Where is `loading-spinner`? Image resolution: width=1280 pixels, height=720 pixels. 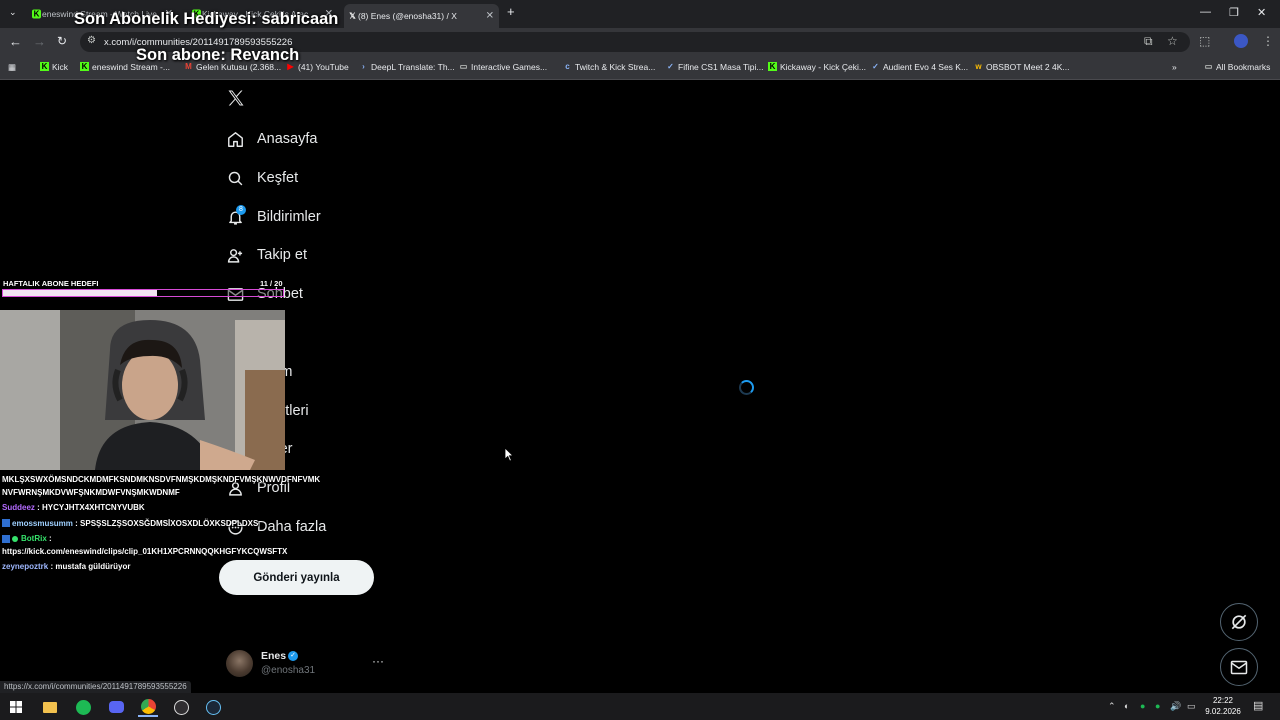
loading-spinner is located at coordinates (746, 387).